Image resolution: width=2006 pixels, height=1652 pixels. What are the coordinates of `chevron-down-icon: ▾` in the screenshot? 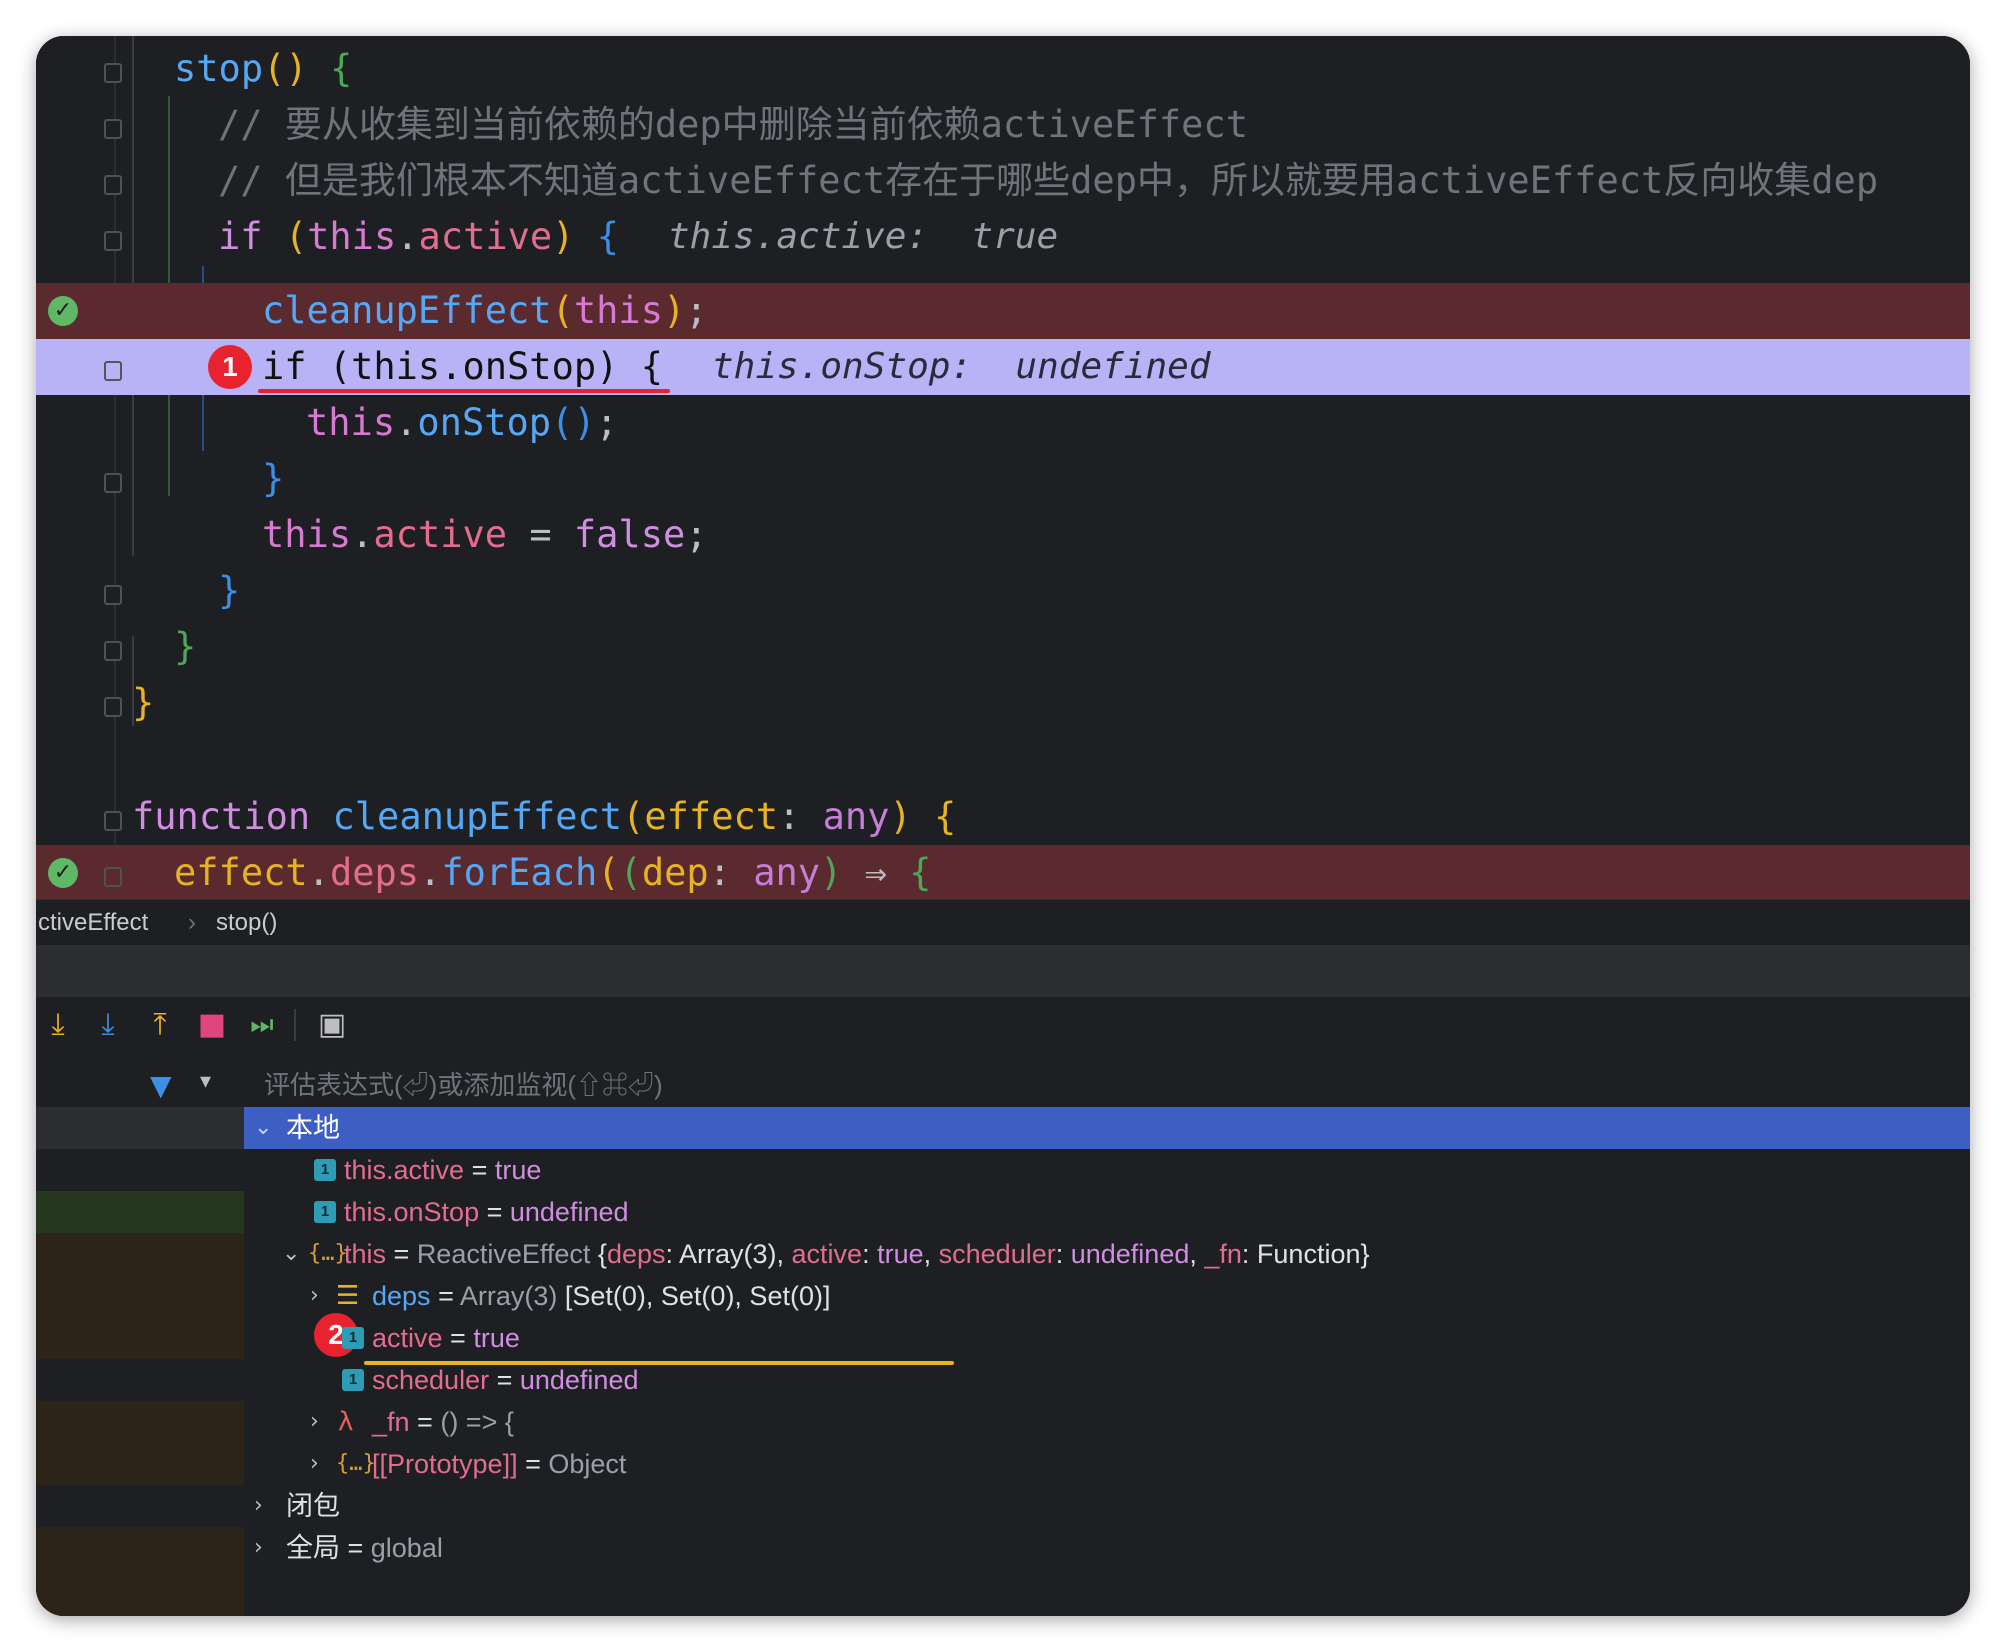 It's located at (205, 1081).